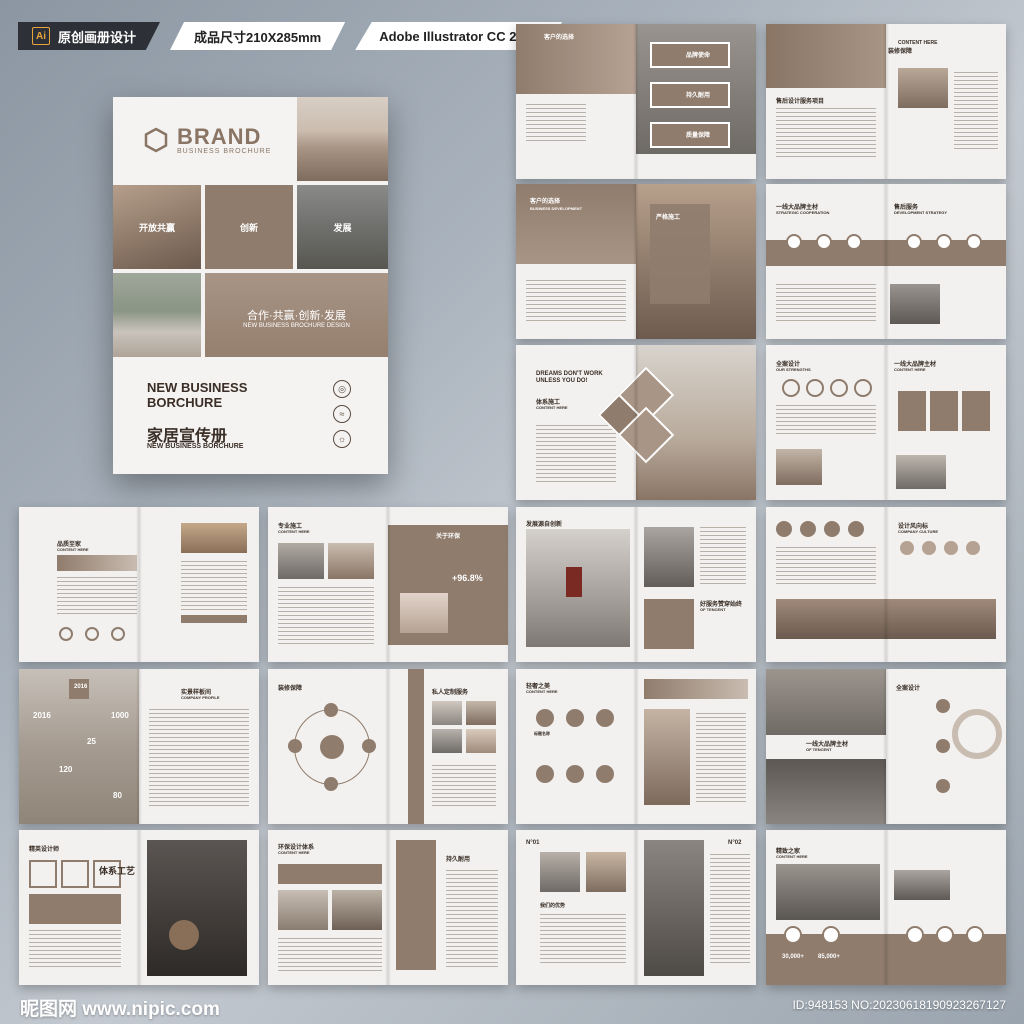  I want to click on wave-icon: ≈, so click(342, 414).